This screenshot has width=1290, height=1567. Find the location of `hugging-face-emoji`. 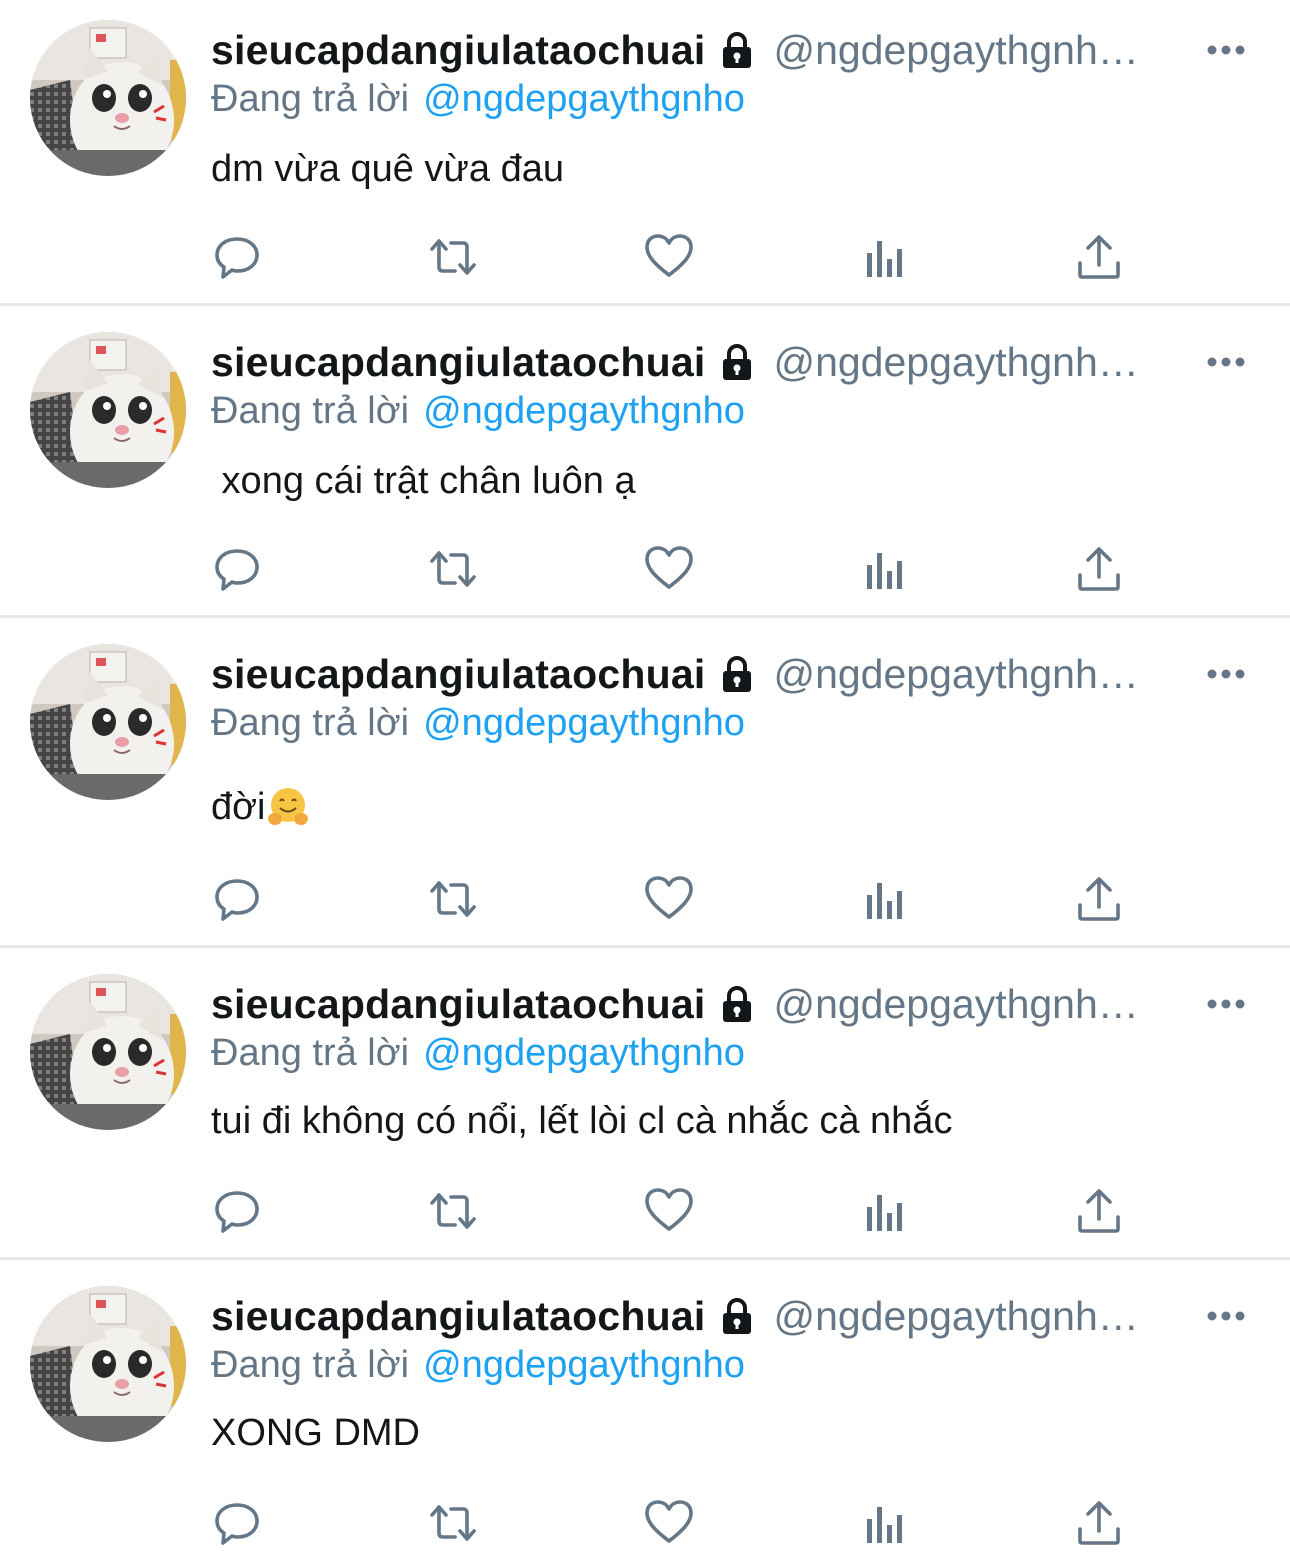

hugging-face-emoji is located at coordinates (287, 806).